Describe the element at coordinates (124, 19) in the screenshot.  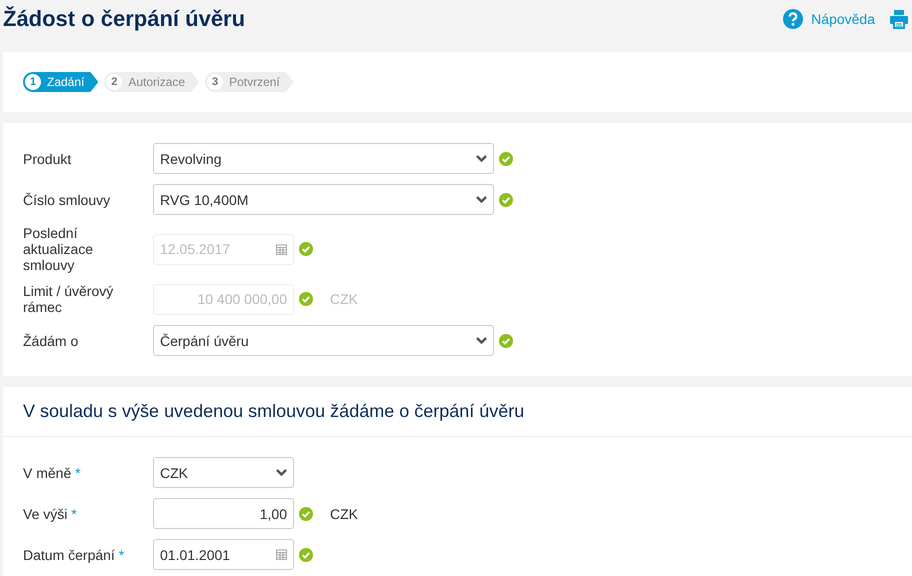
I see `page-title: Žádost o čerpání úvěru` at that location.